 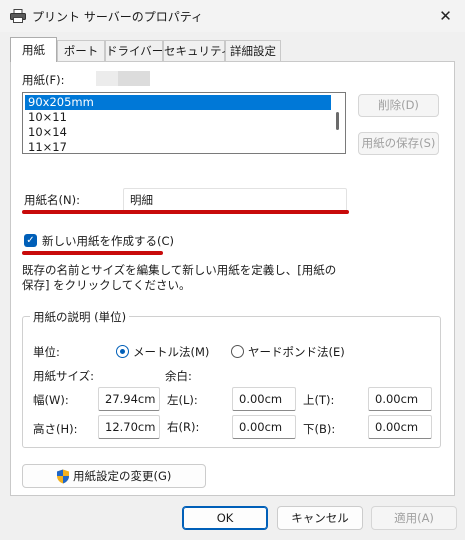 What do you see at coordinates (400, 399) in the screenshot?
I see `top-margin-input: 0.00cm` at bounding box center [400, 399].